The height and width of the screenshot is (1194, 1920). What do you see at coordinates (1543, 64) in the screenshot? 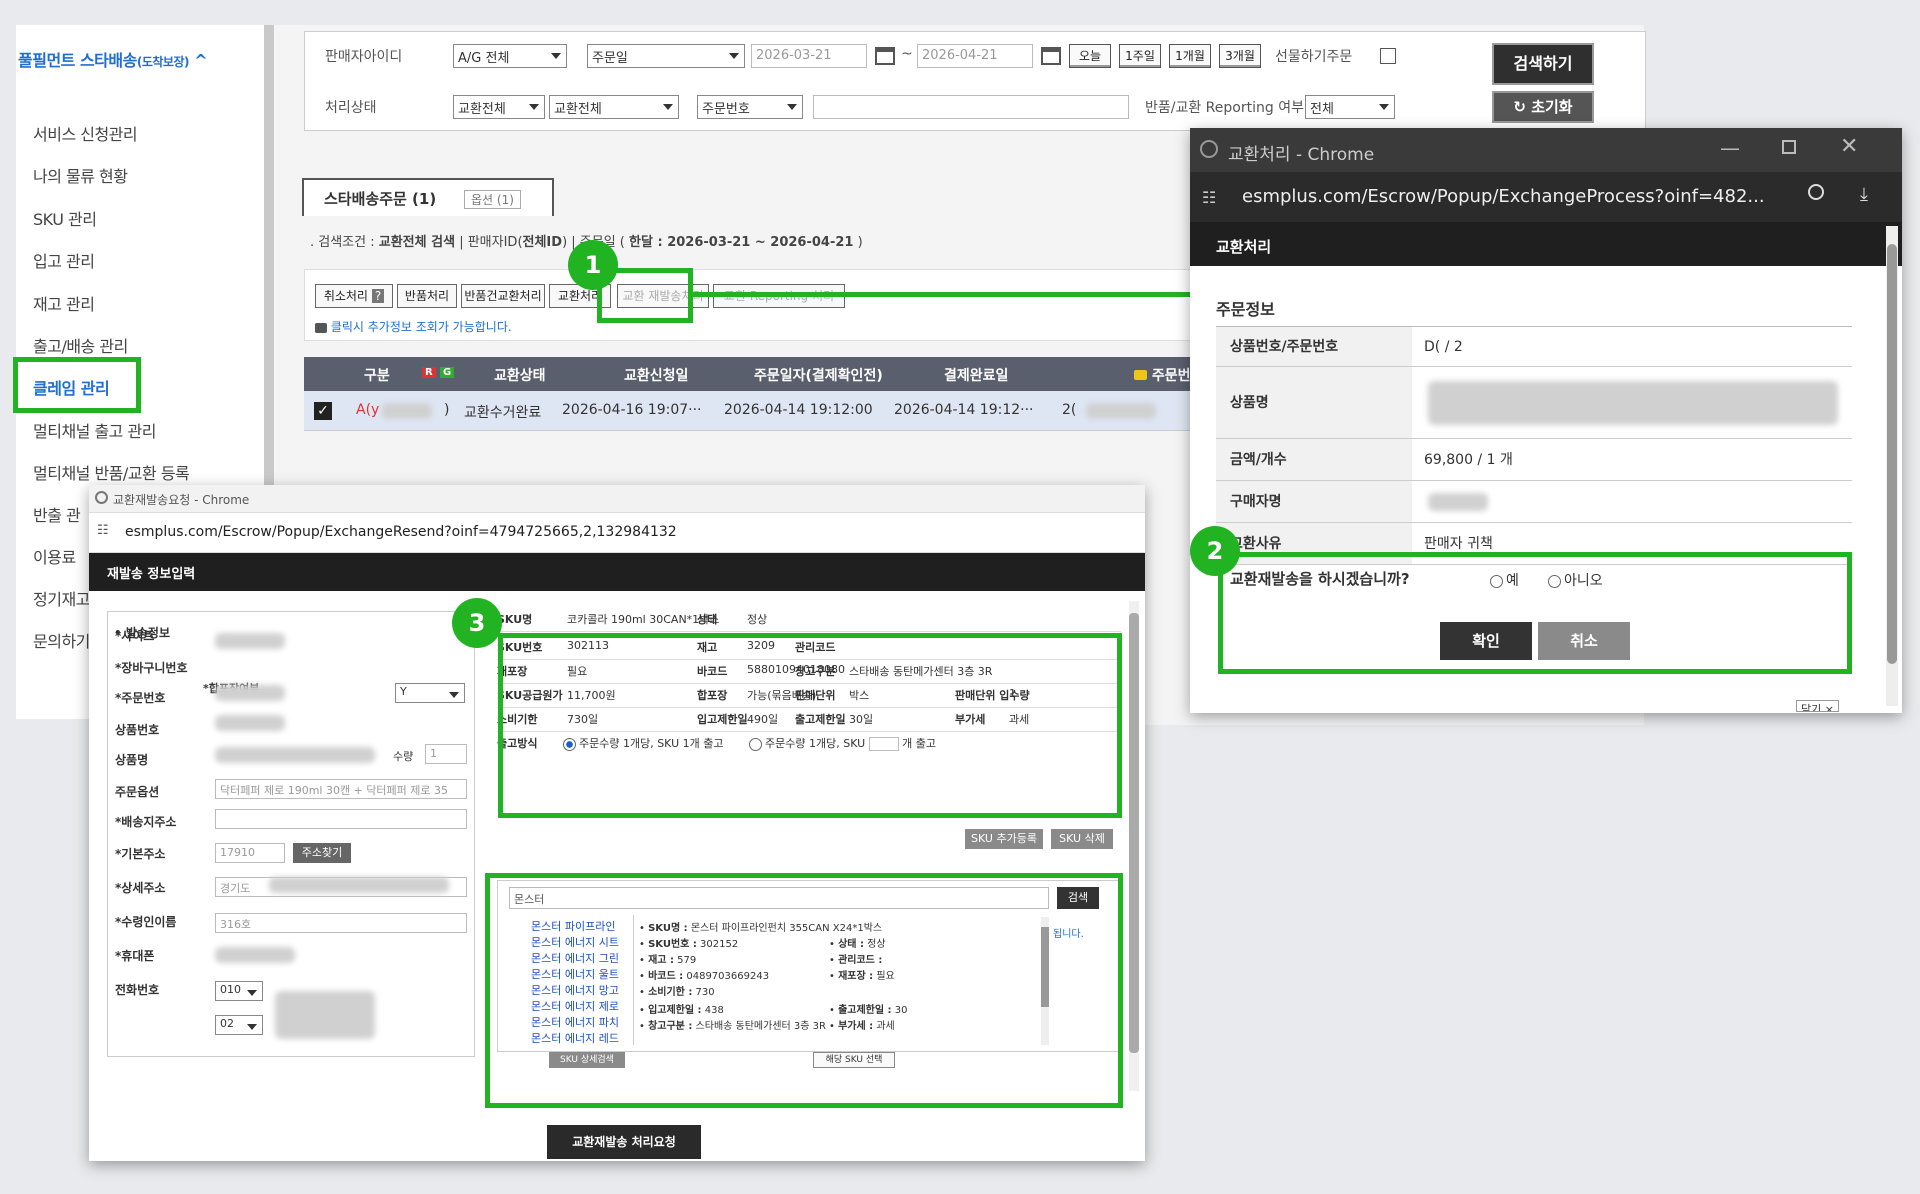
I see `search-button: 검색하기` at bounding box center [1543, 64].